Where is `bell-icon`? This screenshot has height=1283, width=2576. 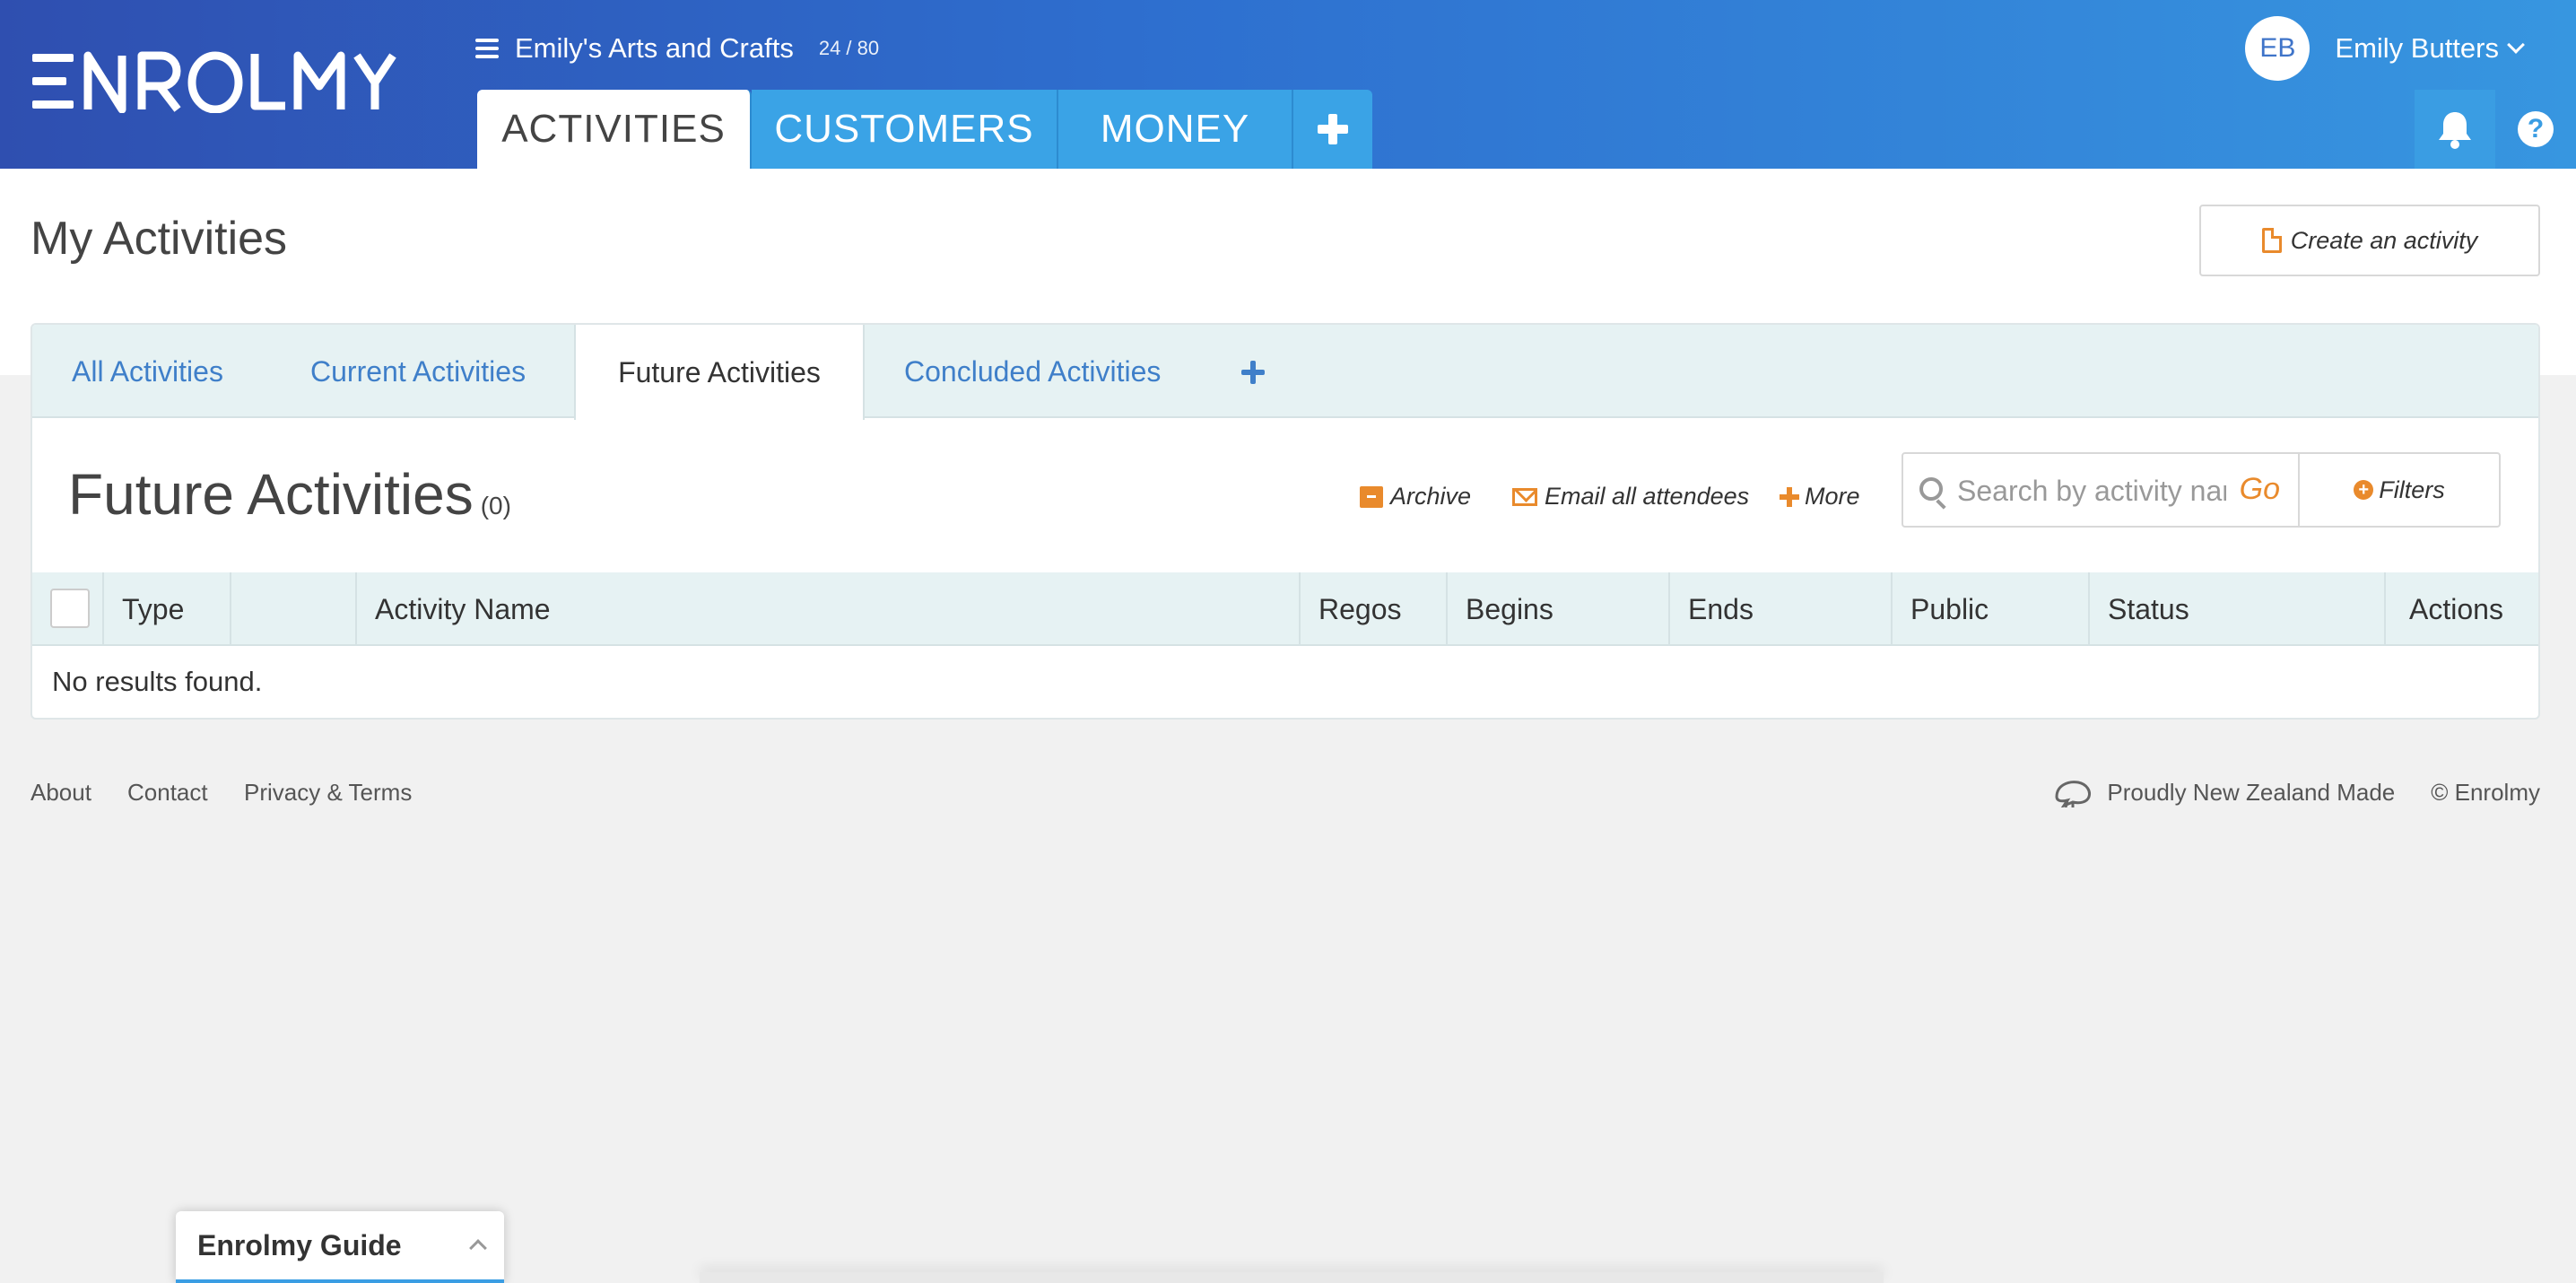
bell-icon is located at coordinates (2455, 130).